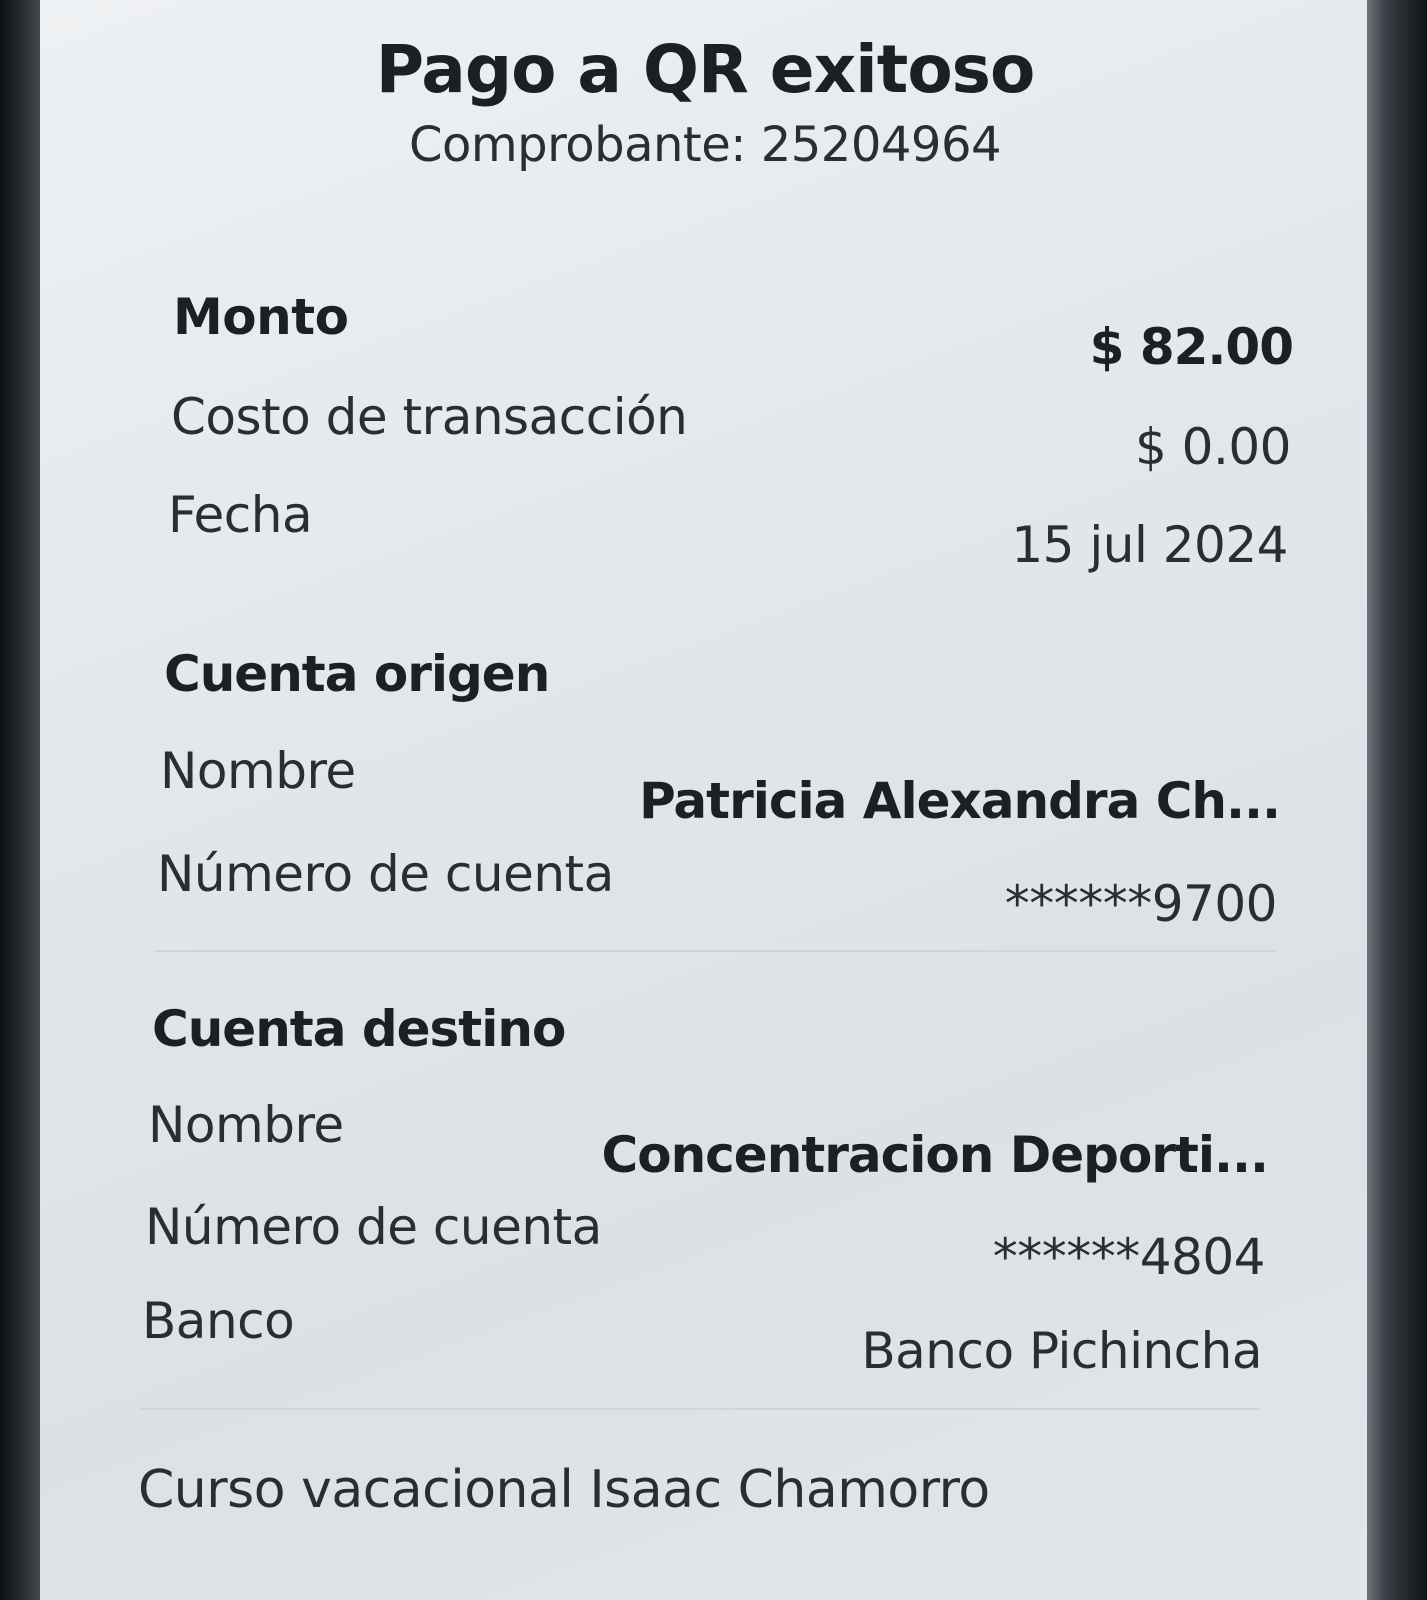  I want to click on origin-account-label: Número de cuenta, so click(385, 874).